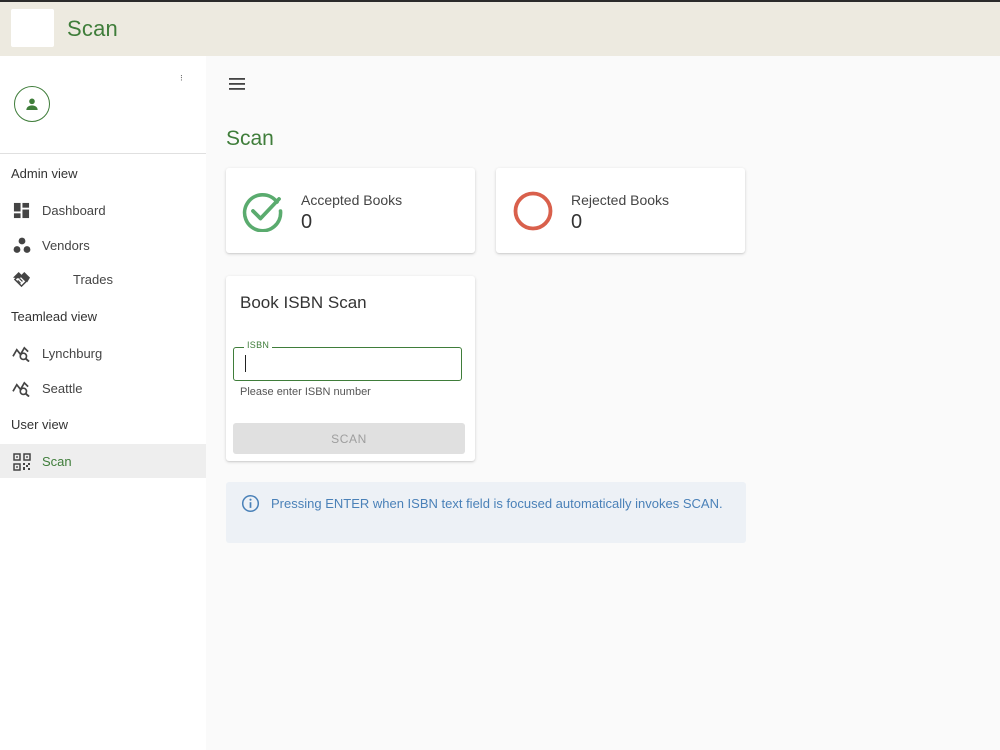 This screenshot has width=1000, height=750. I want to click on sidebar-item-label: Lynchburg, so click(72, 353).